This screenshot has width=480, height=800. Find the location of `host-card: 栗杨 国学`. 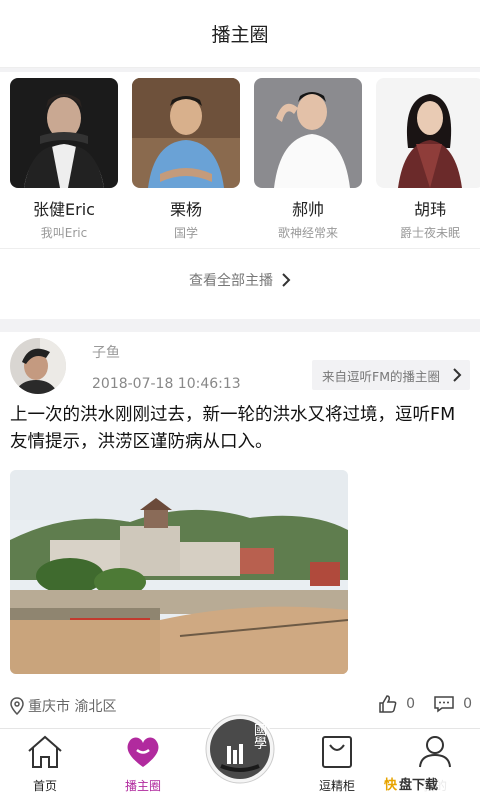

host-card: 栗杨 国学 is located at coordinates (186, 159).